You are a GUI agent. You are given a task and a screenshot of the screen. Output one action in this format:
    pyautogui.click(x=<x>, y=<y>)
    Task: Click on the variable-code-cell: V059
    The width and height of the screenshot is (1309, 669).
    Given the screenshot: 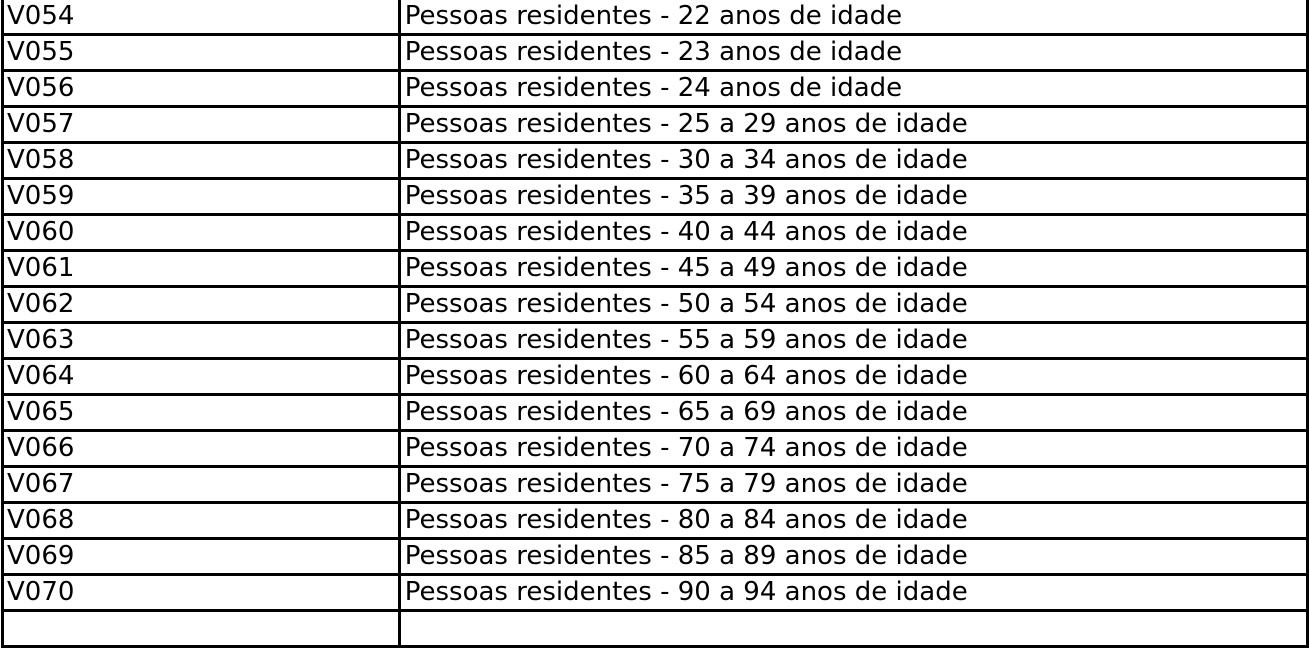 What is the action you would take?
    pyautogui.click(x=201, y=196)
    